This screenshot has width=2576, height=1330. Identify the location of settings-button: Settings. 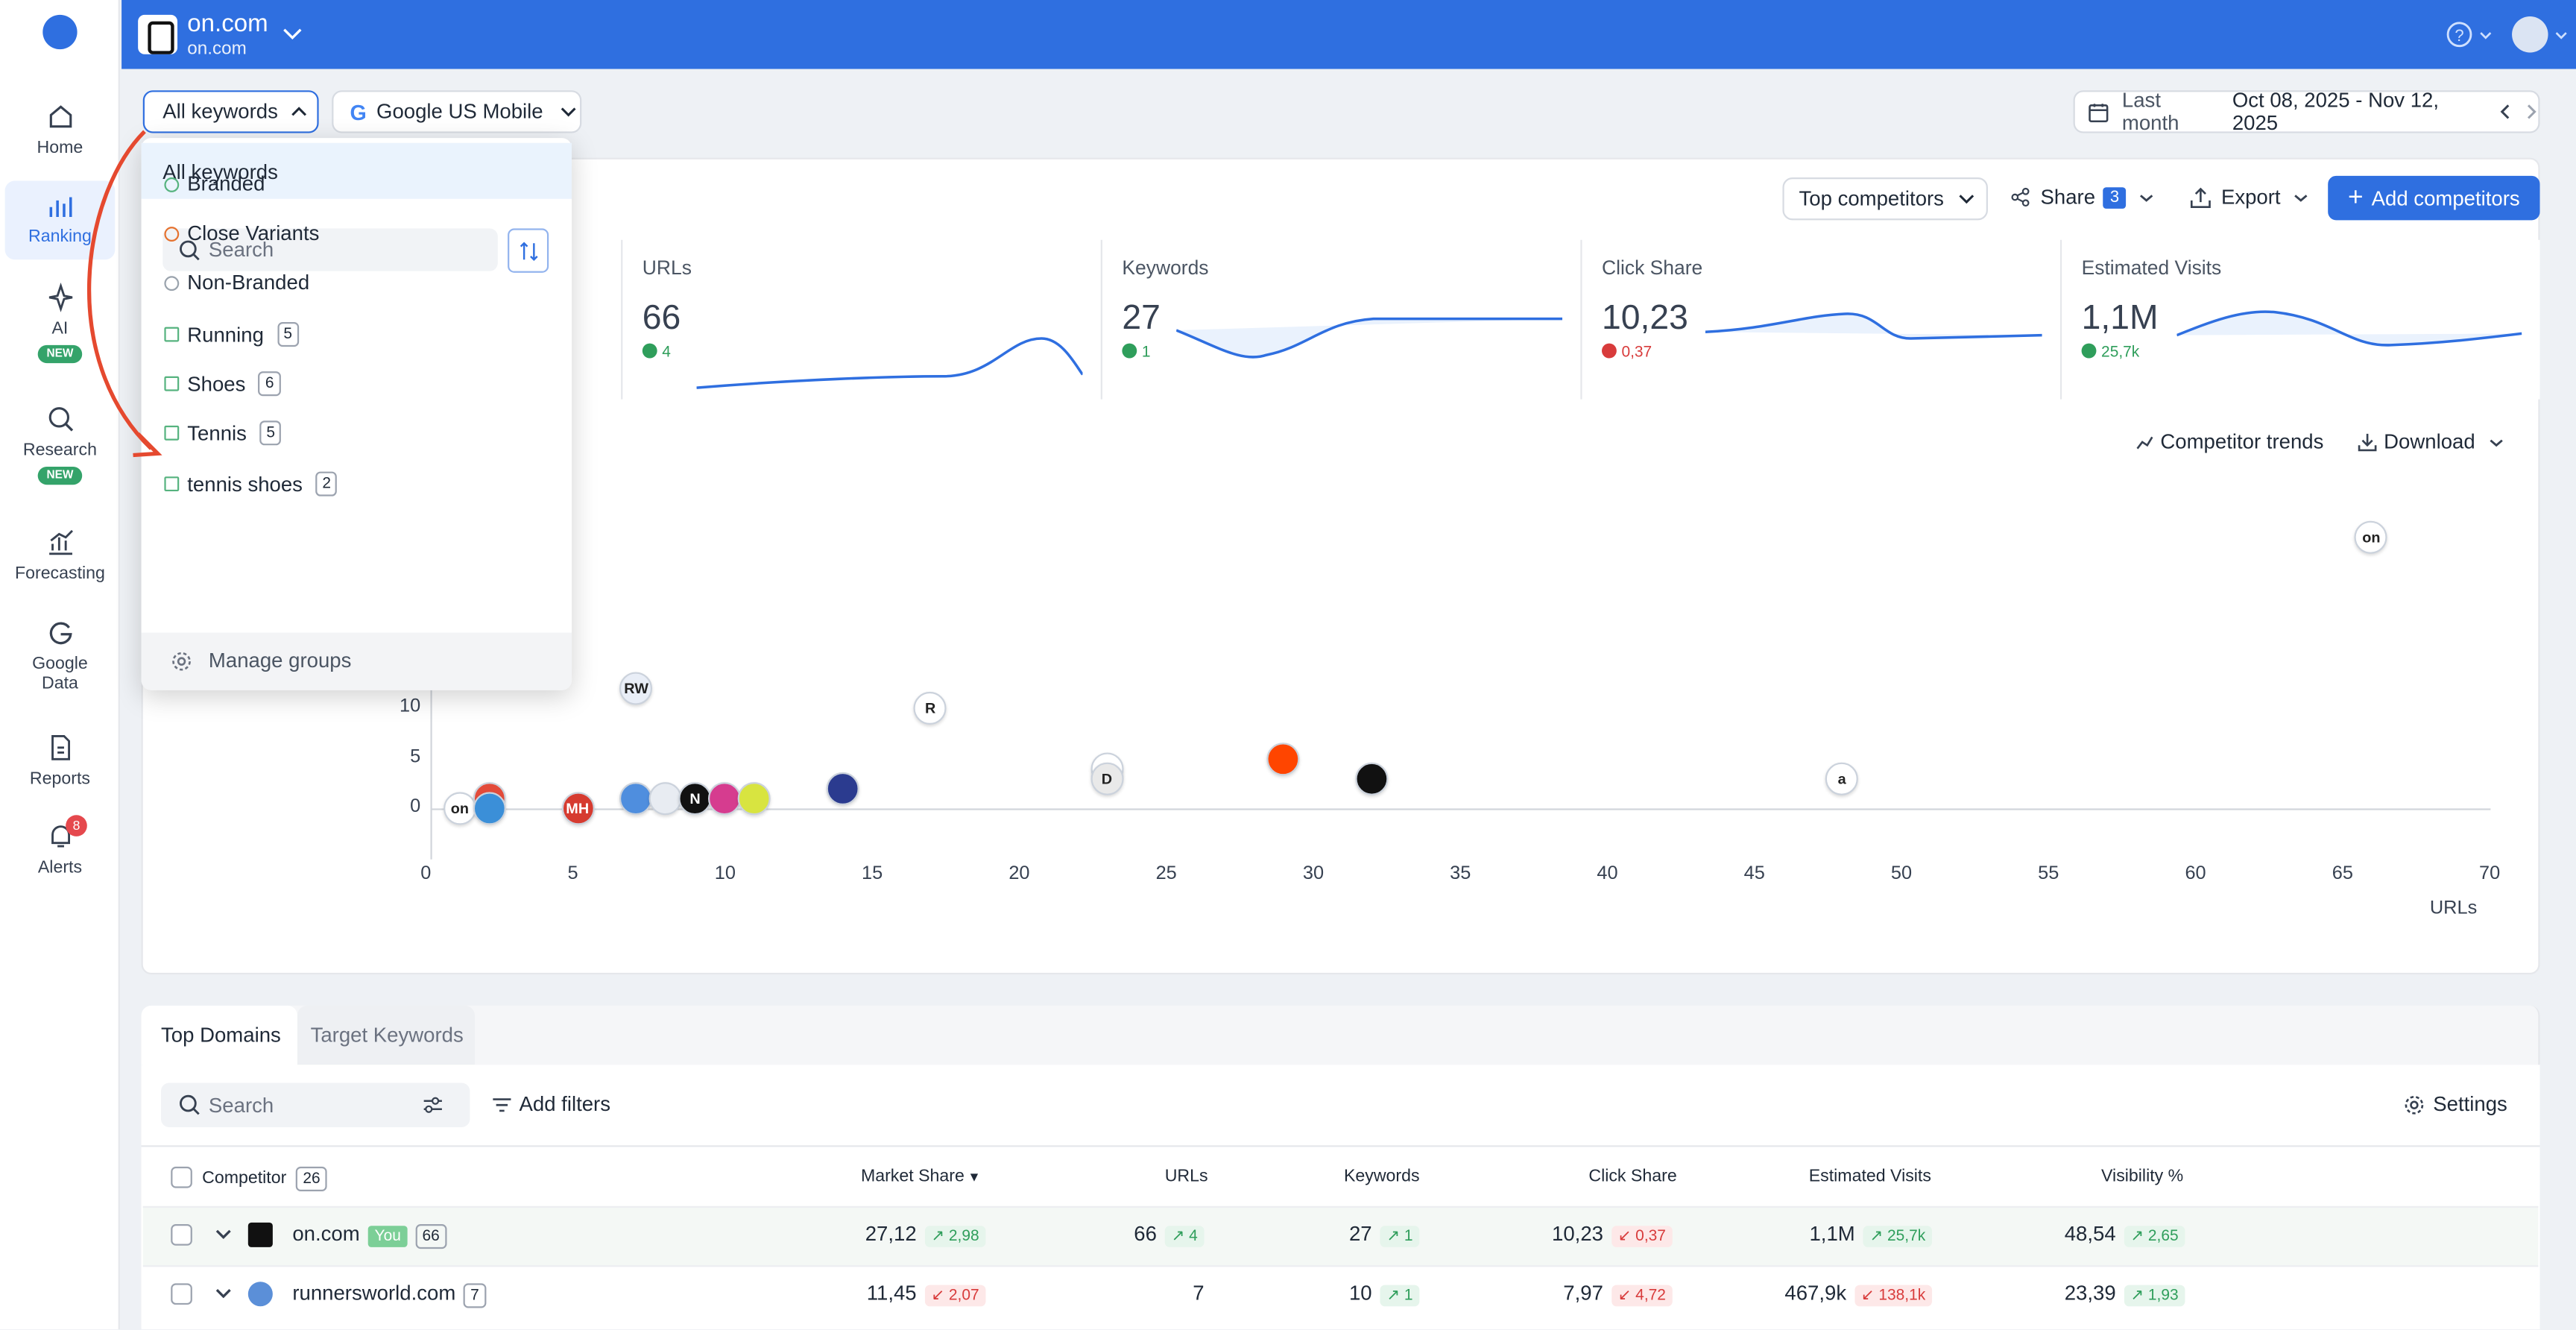
(2455, 1104).